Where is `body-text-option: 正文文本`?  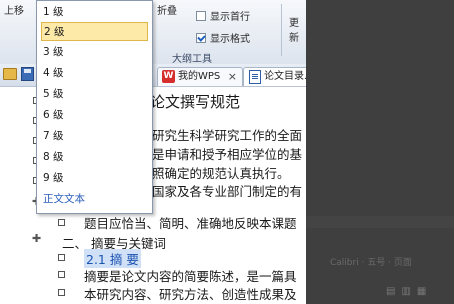
body-text-option: 正文文本 is located at coordinates (94, 199).